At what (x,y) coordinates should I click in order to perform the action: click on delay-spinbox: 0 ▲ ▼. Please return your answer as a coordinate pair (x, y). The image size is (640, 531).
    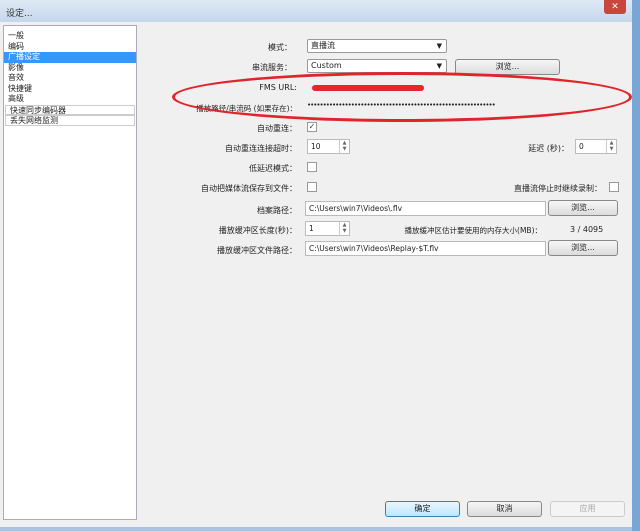
    Looking at the image, I should click on (596, 146).